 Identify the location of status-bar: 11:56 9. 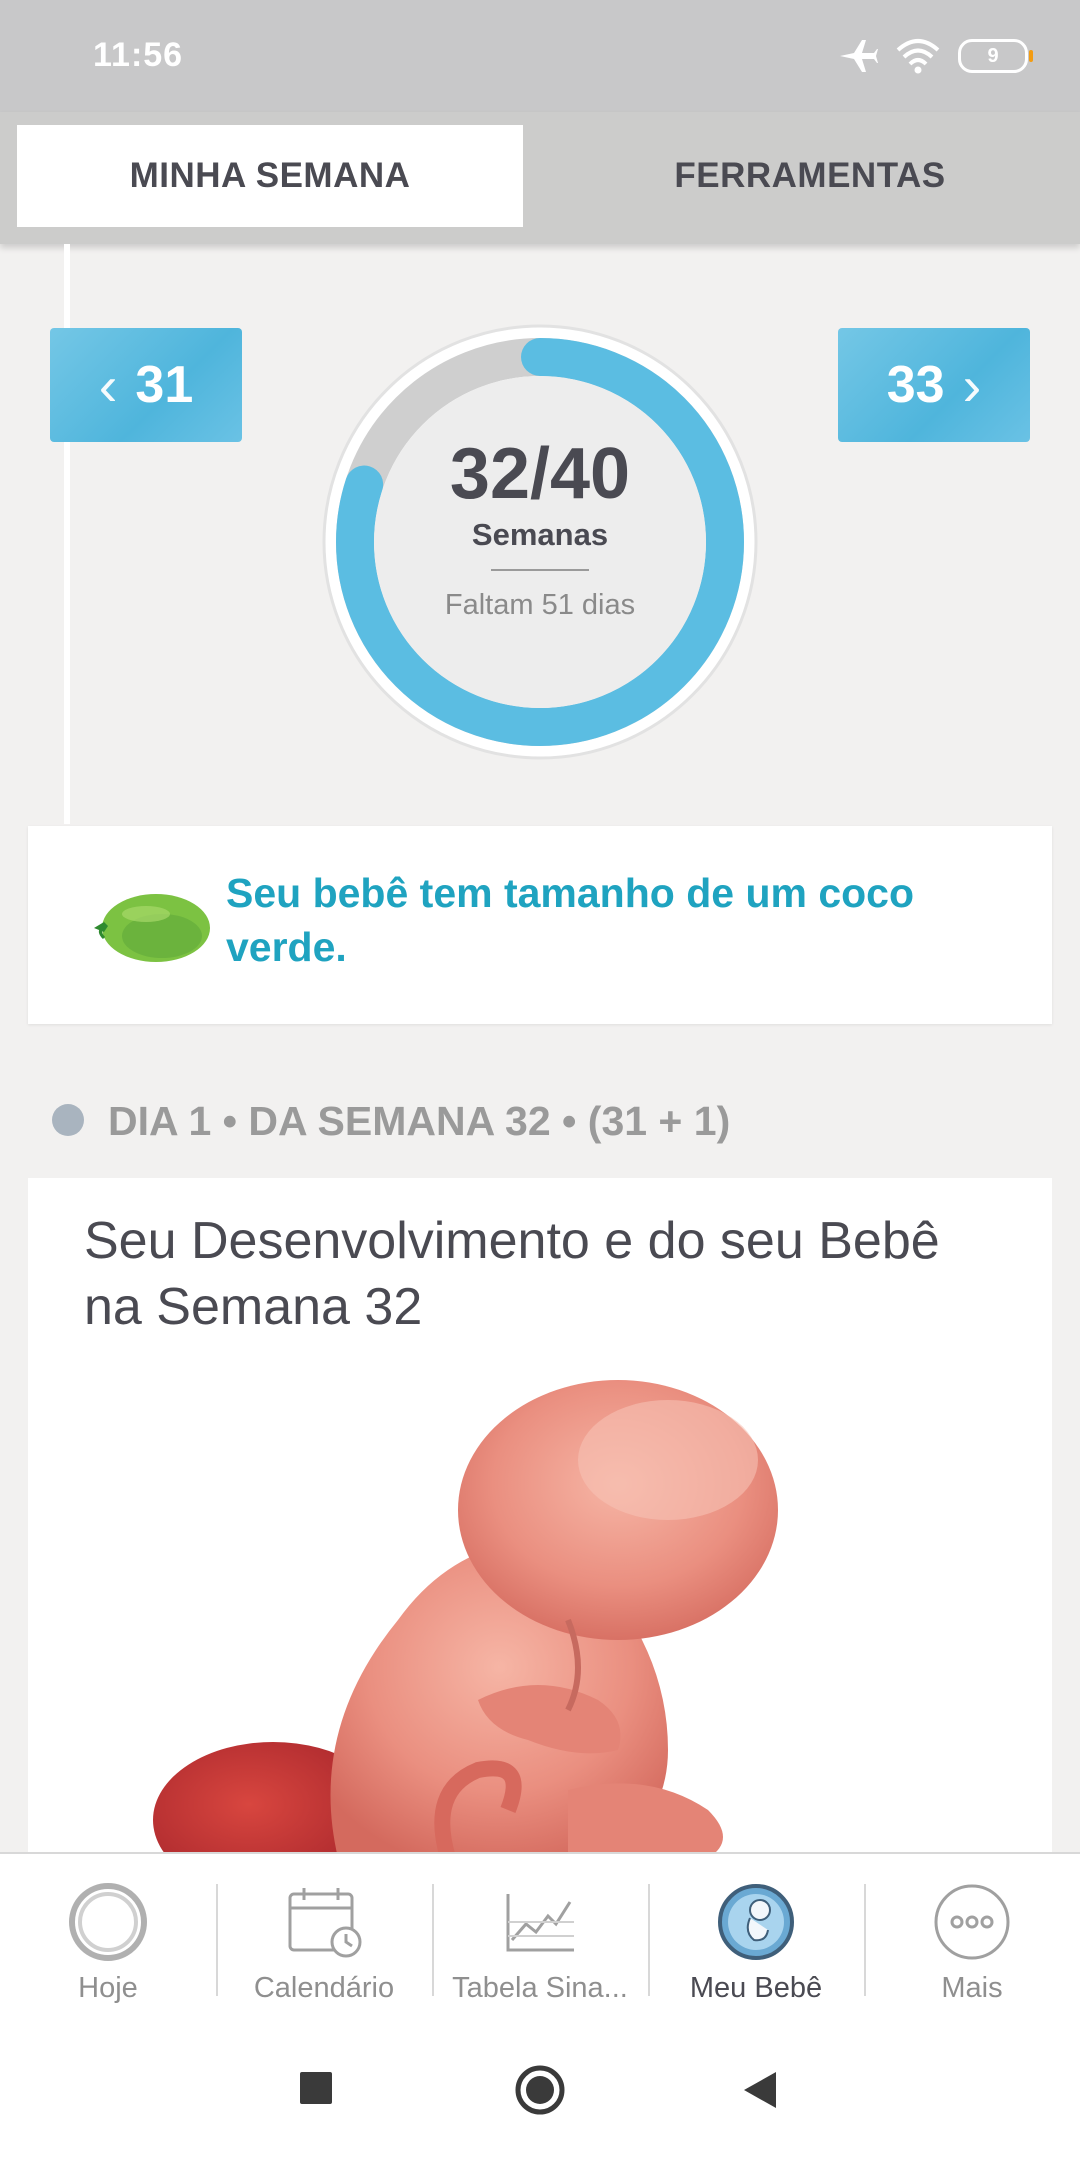
(540, 56).